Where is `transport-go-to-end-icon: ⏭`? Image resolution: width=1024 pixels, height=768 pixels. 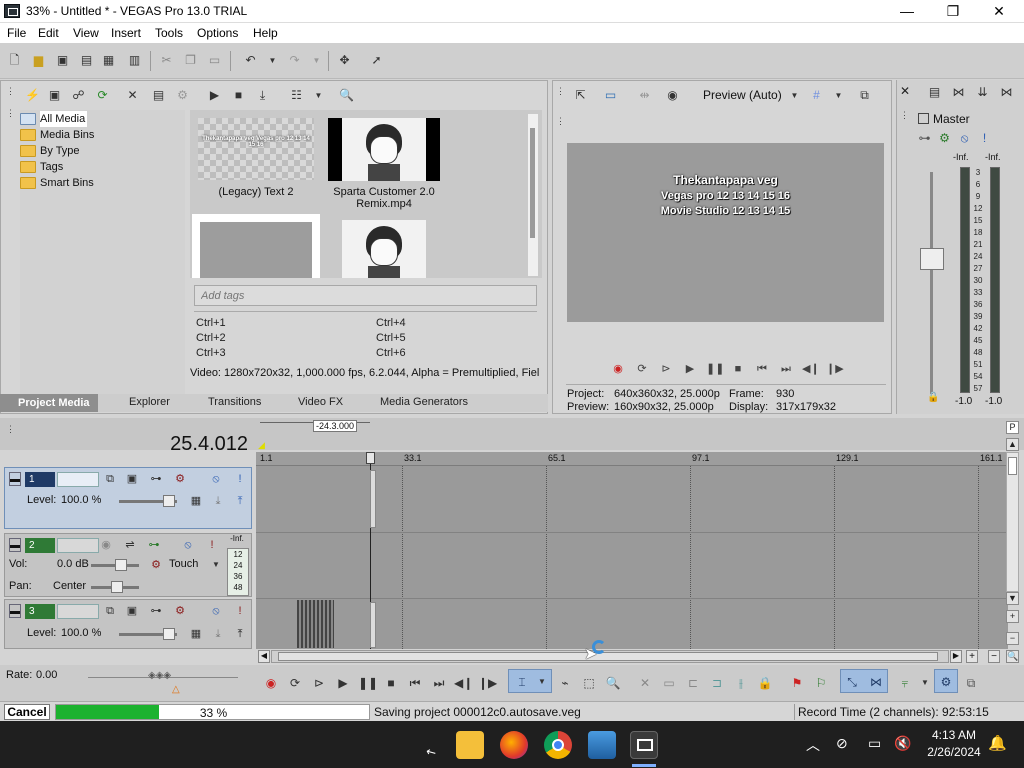
transport-go-to-end-icon: ⏭ is located at coordinates (439, 683).